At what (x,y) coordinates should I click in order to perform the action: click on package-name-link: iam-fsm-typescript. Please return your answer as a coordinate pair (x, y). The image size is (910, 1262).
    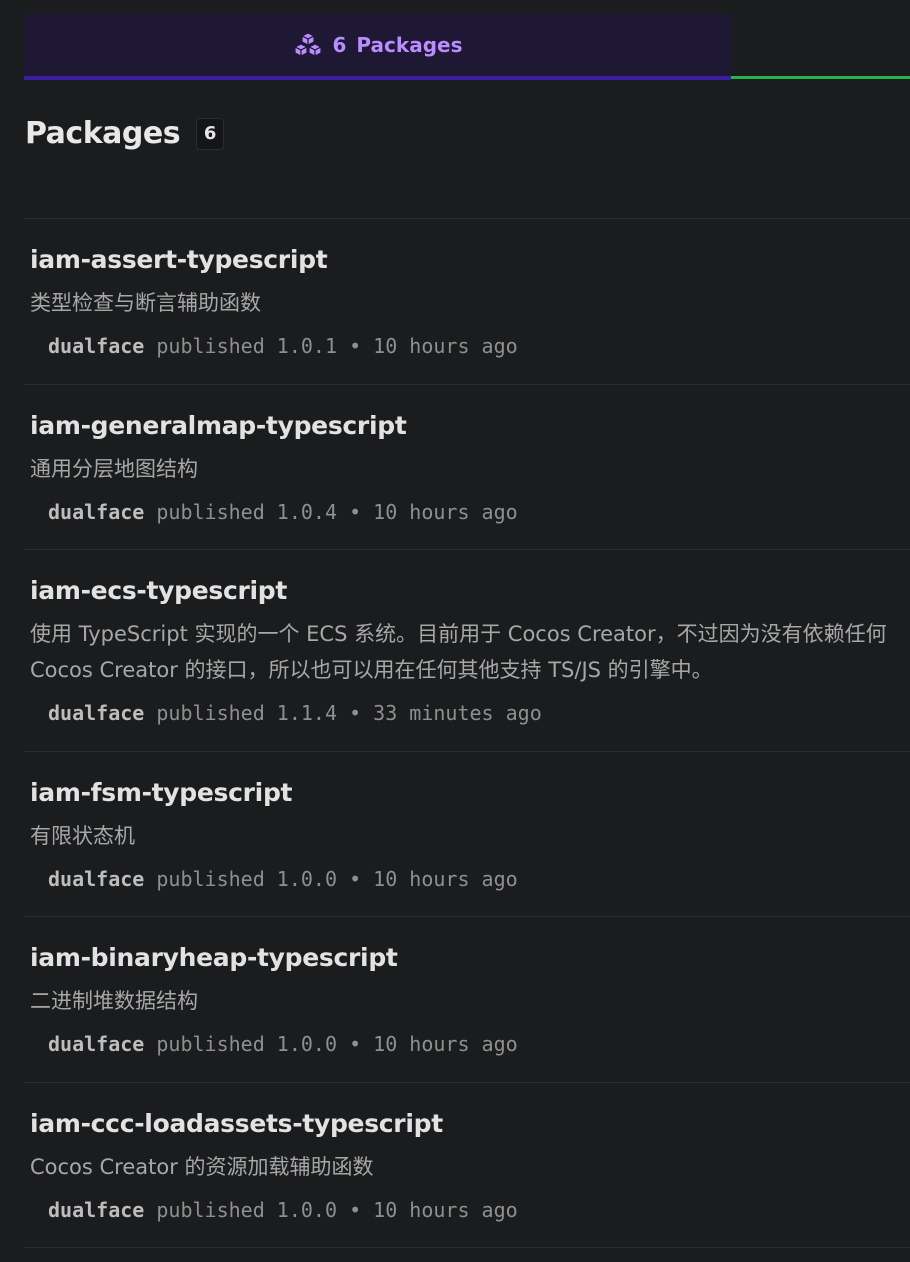
    Looking at the image, I should click on (161, 793).